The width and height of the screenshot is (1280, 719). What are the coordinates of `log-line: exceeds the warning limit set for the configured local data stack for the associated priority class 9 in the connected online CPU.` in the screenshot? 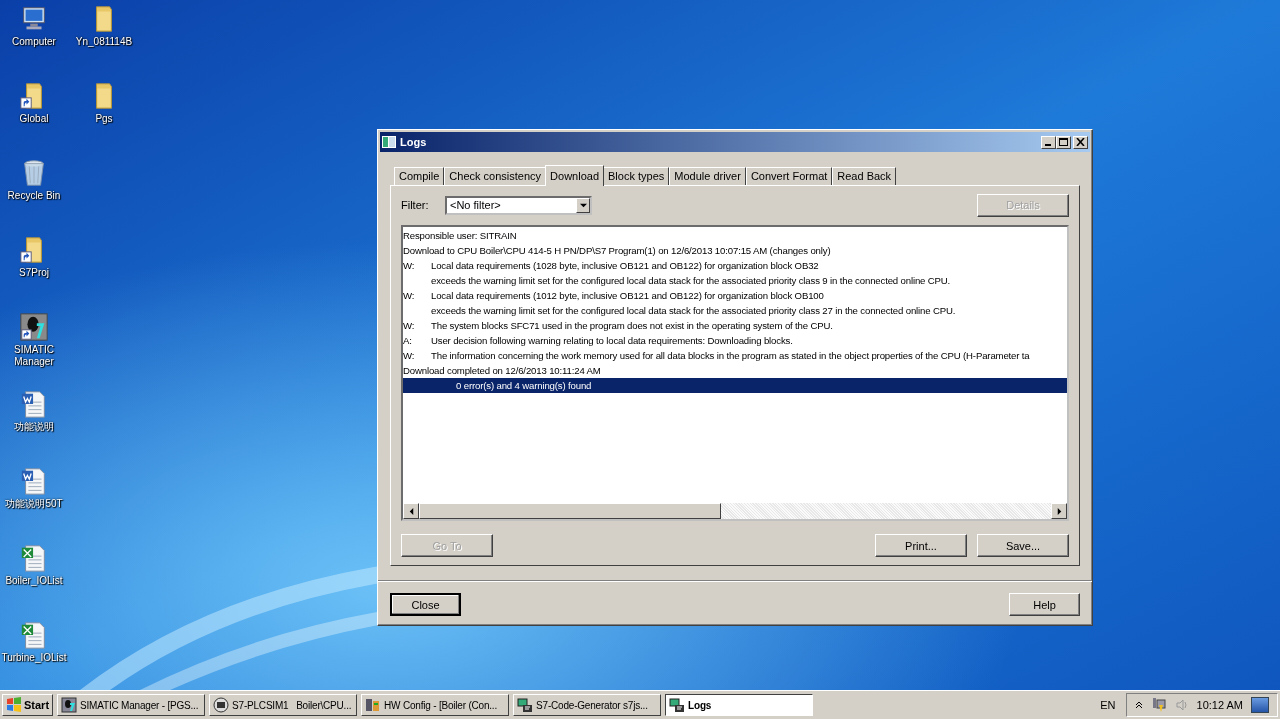 It's located at (735, 280).